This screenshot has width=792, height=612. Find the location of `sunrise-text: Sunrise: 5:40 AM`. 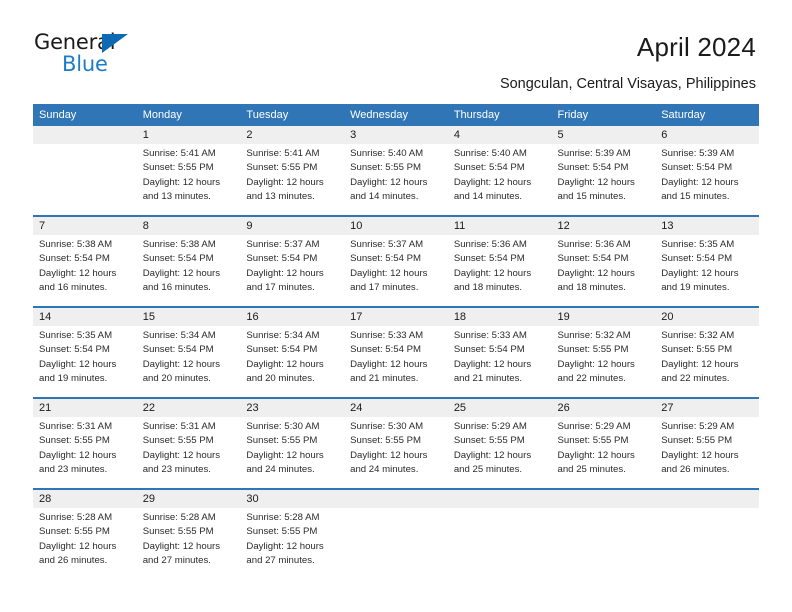

sunrise-text: Sunrise: 5:40 AM is located at coordinates (387, 153).